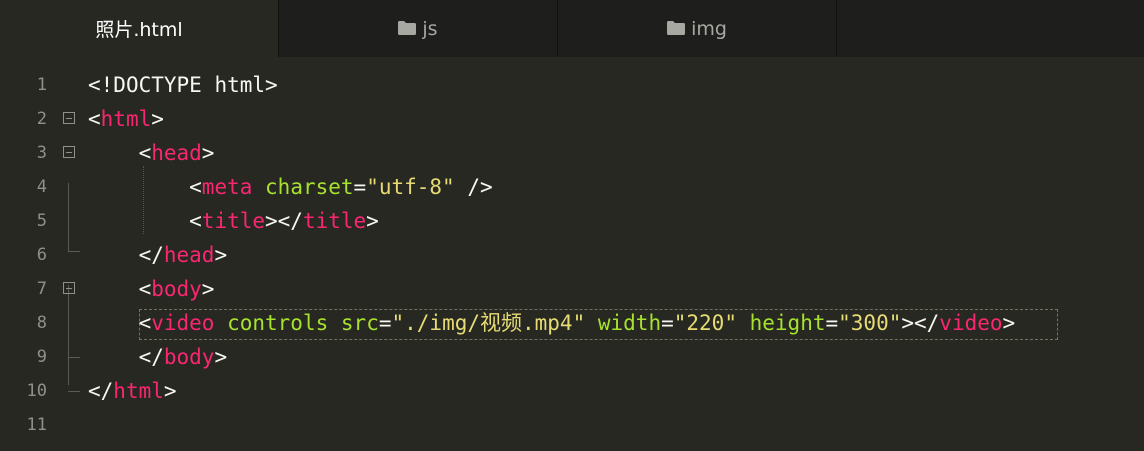 The height and width of the screenshot is (451, 1144). What do you see at coordinates (278, 323) in the screenshot?
I see `code-token: controls` at bounding box center [278, 323].